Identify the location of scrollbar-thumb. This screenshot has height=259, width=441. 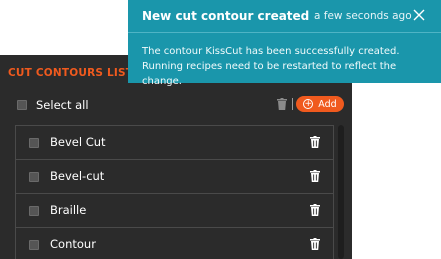
(341, 192).